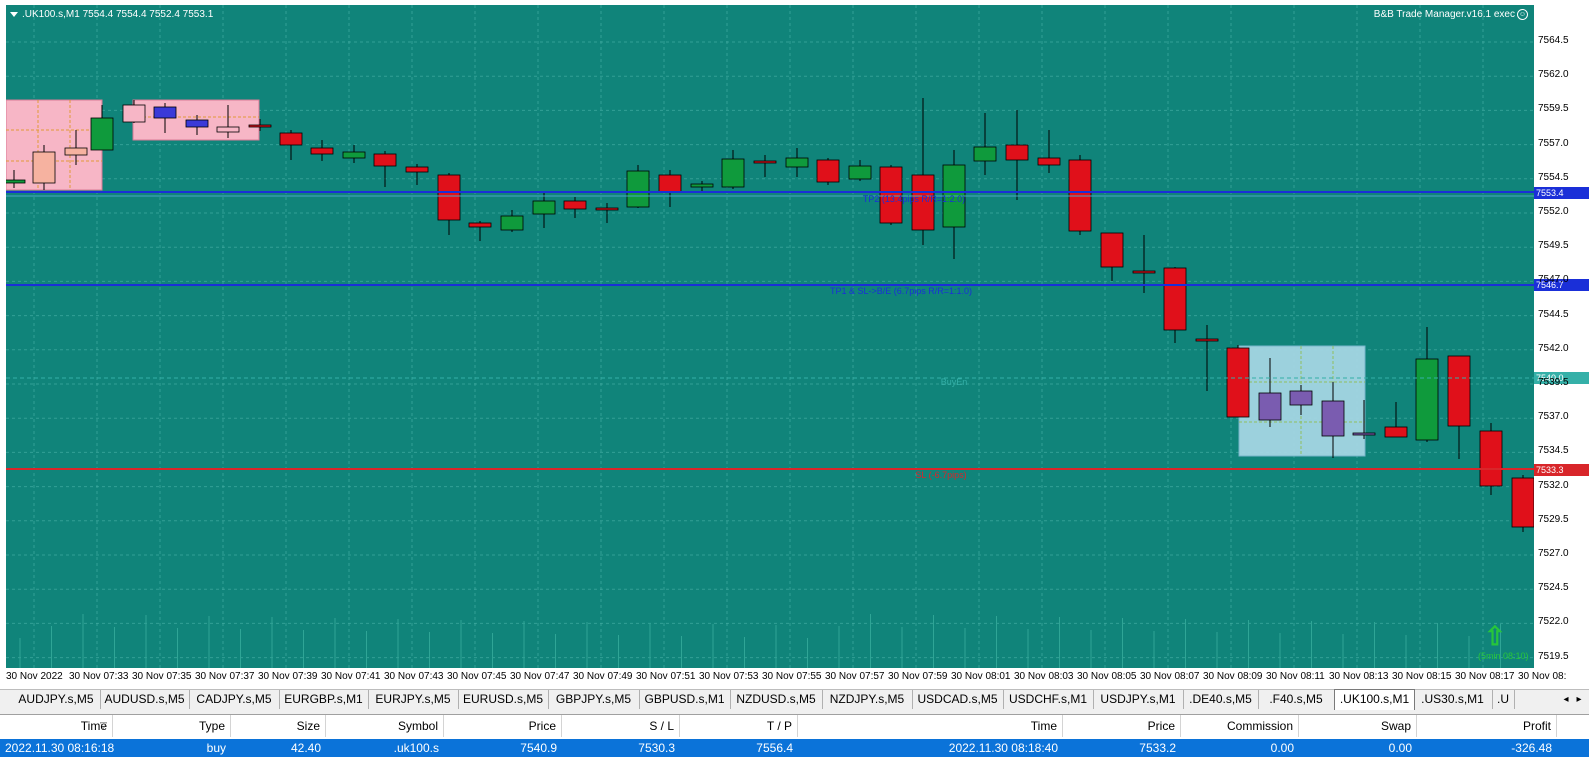 This screenshot has height=771, width=1589. What do you see at coordinates (305, 748) in the screenshot?
I see `cell-size: 42.40` at bounding box center [305, 748].